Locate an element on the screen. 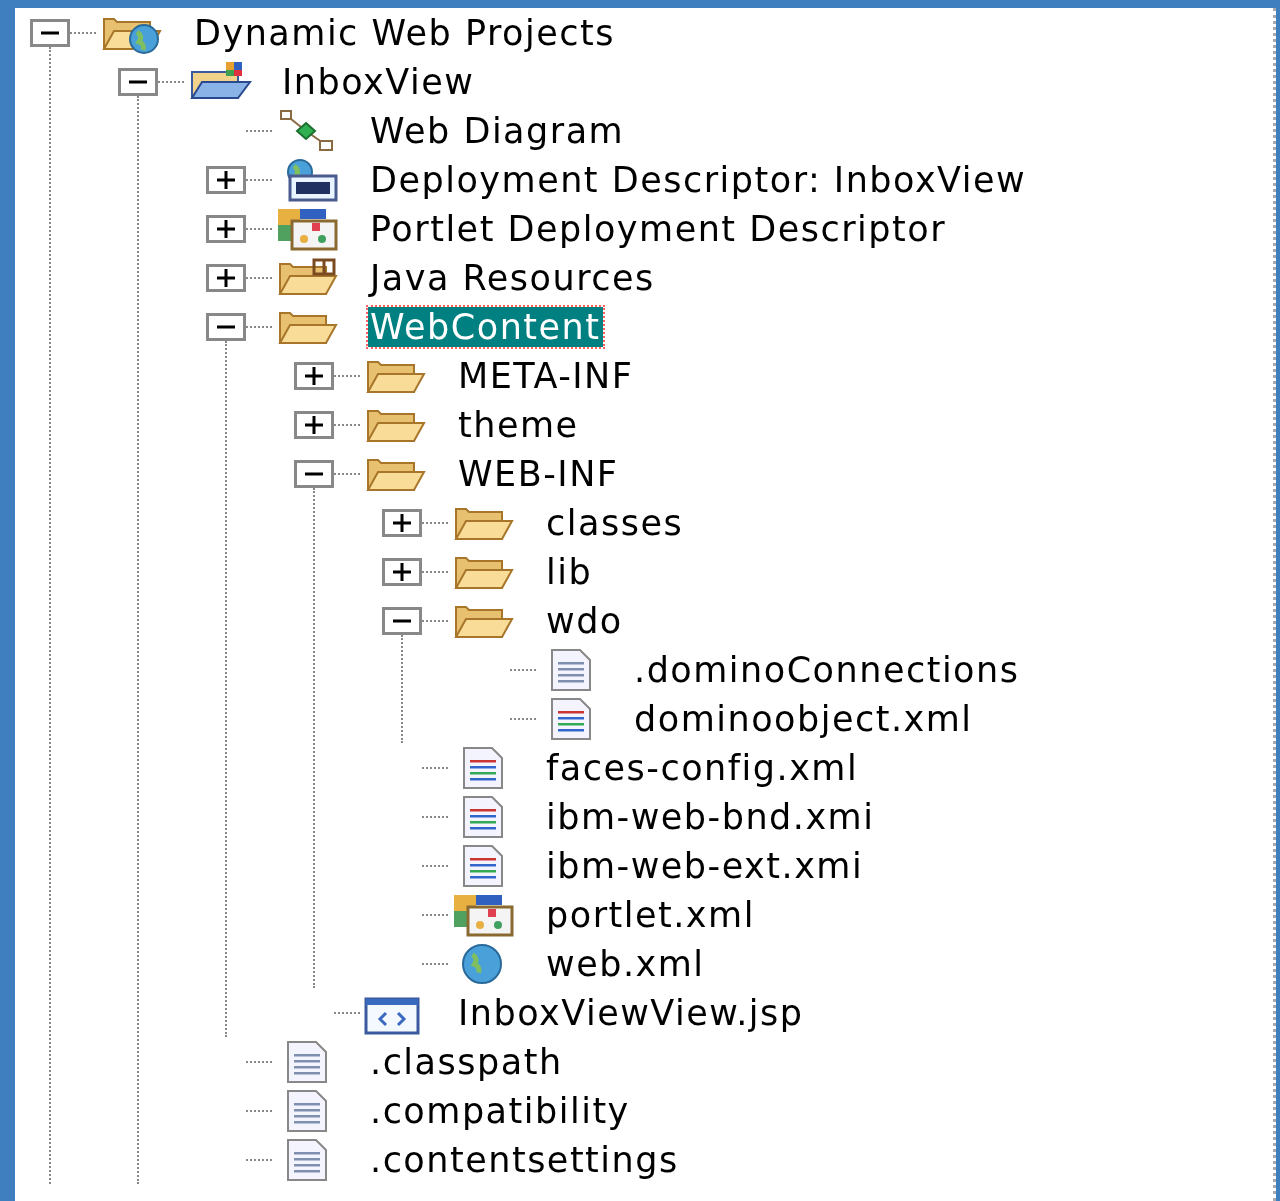 The height and width of the screenshot is (1201, 1280). tree-item: InboxViewView.jsp is located at coordinates (631, 1012).